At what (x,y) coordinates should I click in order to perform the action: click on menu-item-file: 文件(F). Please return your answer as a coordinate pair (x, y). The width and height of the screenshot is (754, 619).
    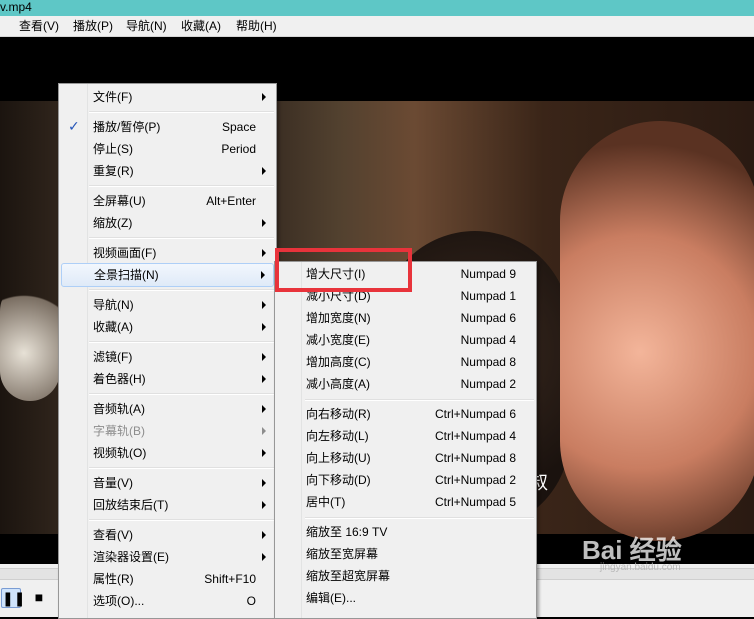
    Looking at the image, I should click on (167, 97).